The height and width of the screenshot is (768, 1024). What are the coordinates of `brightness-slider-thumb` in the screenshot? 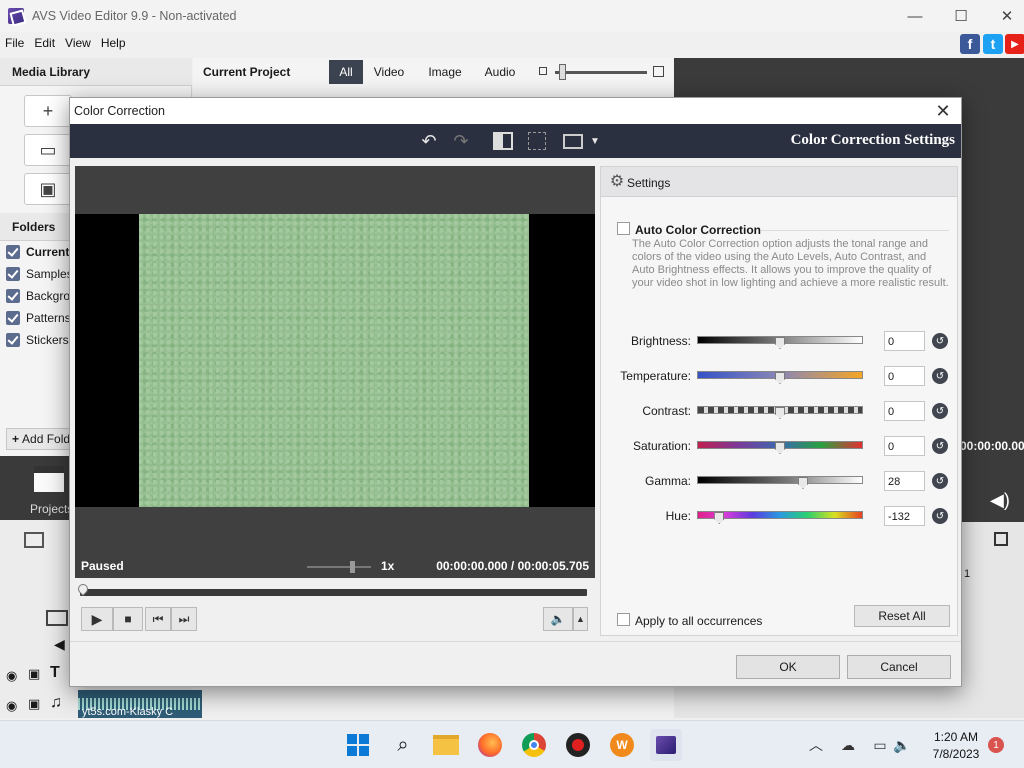 It's located at (780, 343).